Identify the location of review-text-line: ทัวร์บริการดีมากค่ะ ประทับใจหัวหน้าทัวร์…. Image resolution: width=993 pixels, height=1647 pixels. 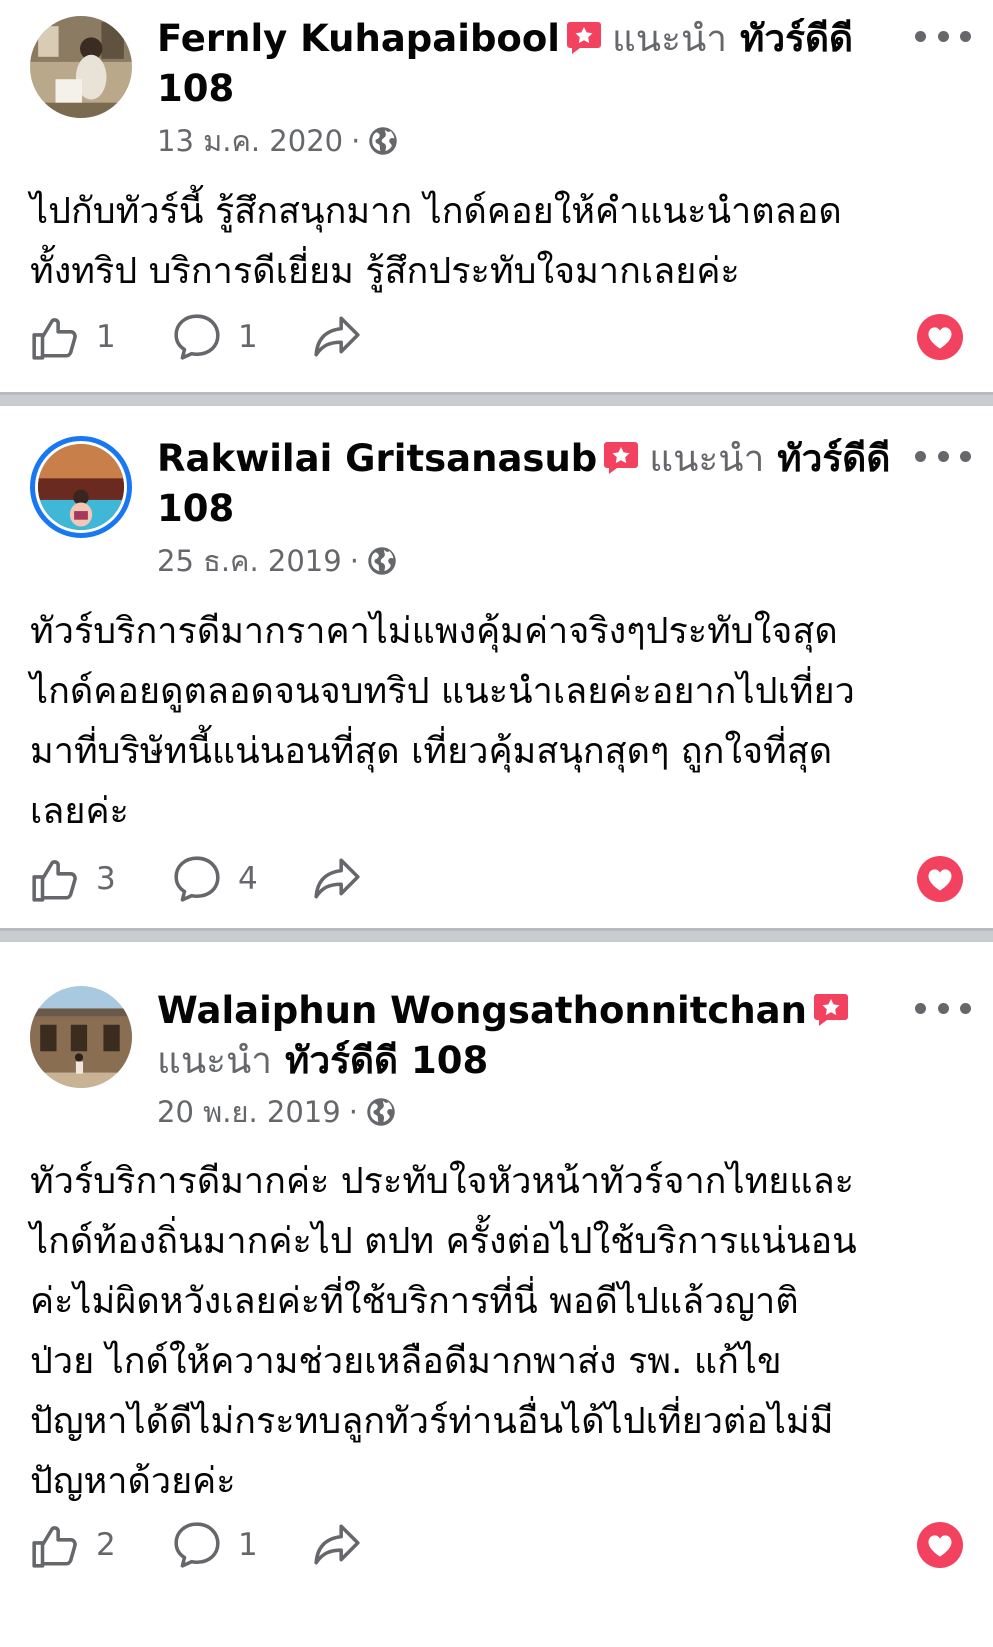
(442, 1181).